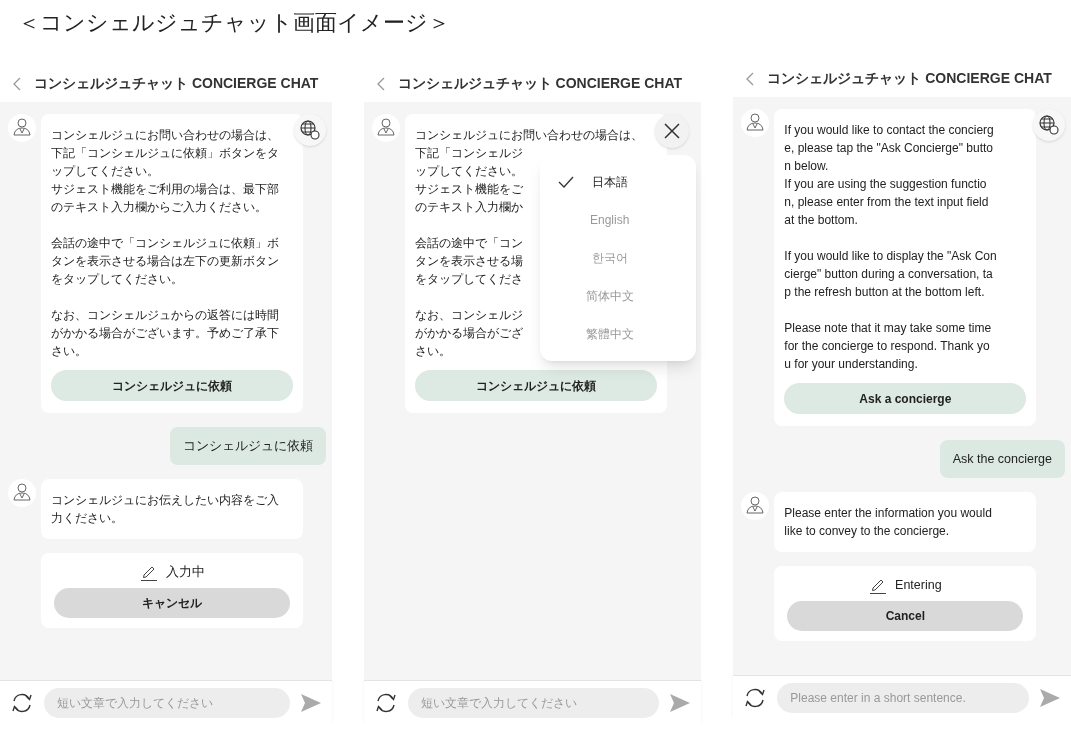 The width and height of the screenshot is (1071, 732). Describe the element at coordinates (165, 500) in the screenshot. I see `message-text: コンシェルジュにお伝えしたい内容をご入` at that location.